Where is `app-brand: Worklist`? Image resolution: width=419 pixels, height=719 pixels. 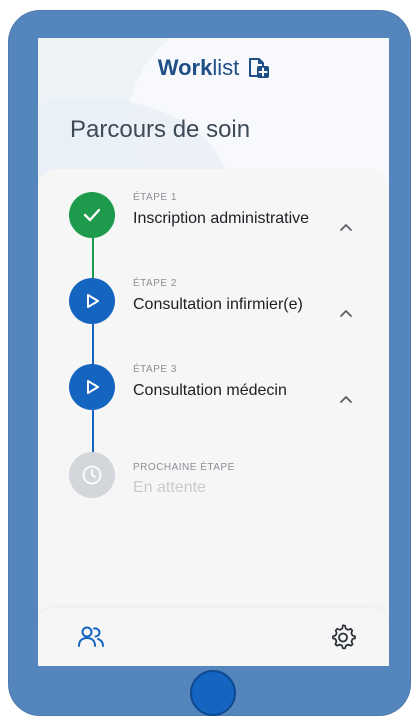
app-brand: Worklist is located at coordinates (198, 67).